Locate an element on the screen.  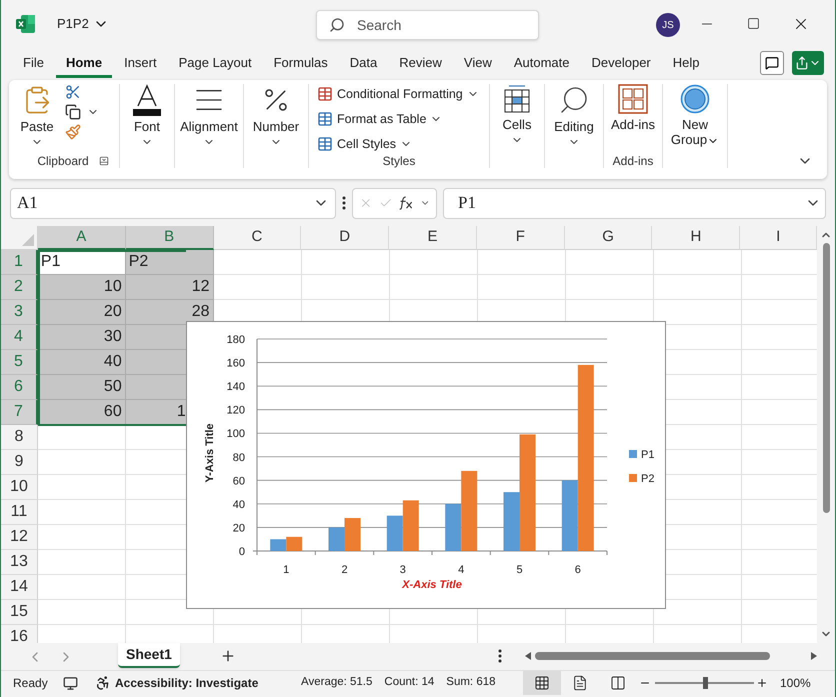
axis-label: 100 is located at coordinates (235, 434).